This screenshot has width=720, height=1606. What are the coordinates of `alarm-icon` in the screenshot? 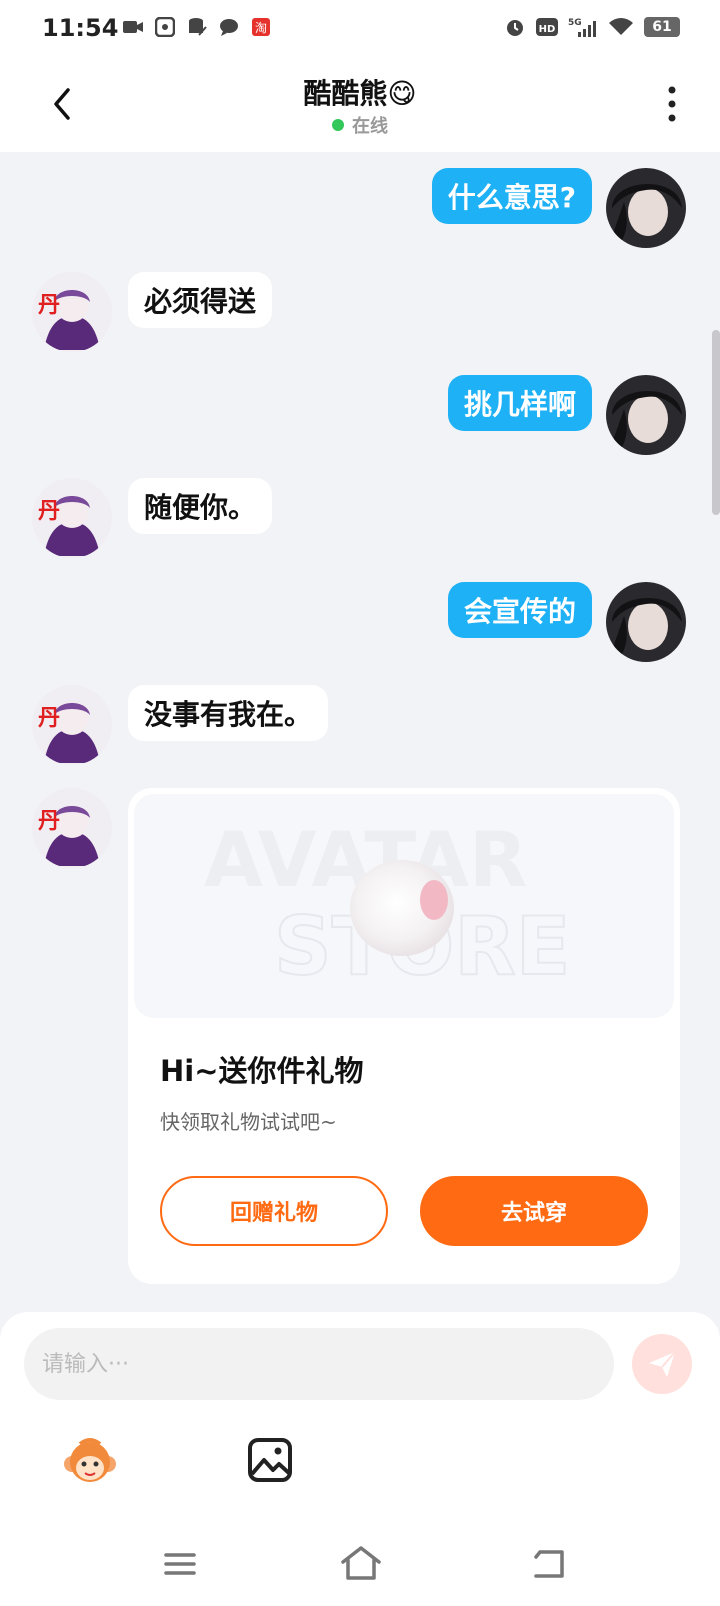 It's located at (515, 27).